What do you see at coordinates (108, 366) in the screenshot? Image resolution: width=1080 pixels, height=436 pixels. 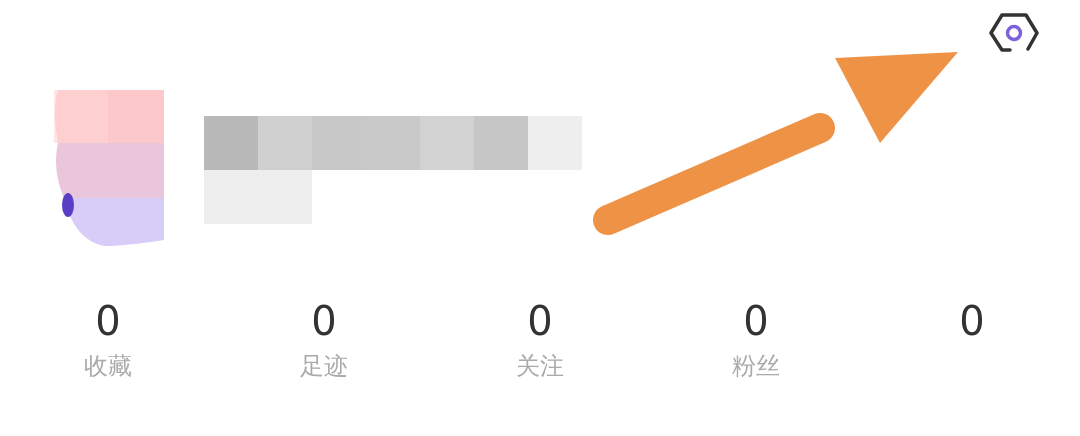 I see `stat-label: 收藏` at bounding box center [108, 366].